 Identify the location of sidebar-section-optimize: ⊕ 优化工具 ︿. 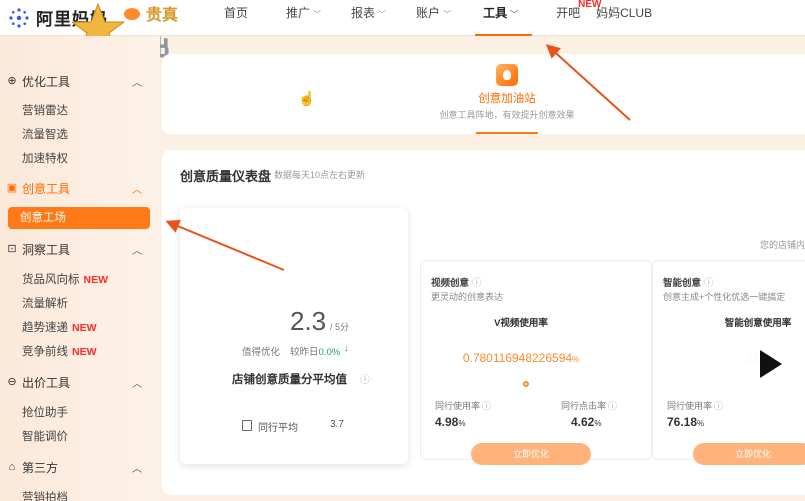
(80, 81).